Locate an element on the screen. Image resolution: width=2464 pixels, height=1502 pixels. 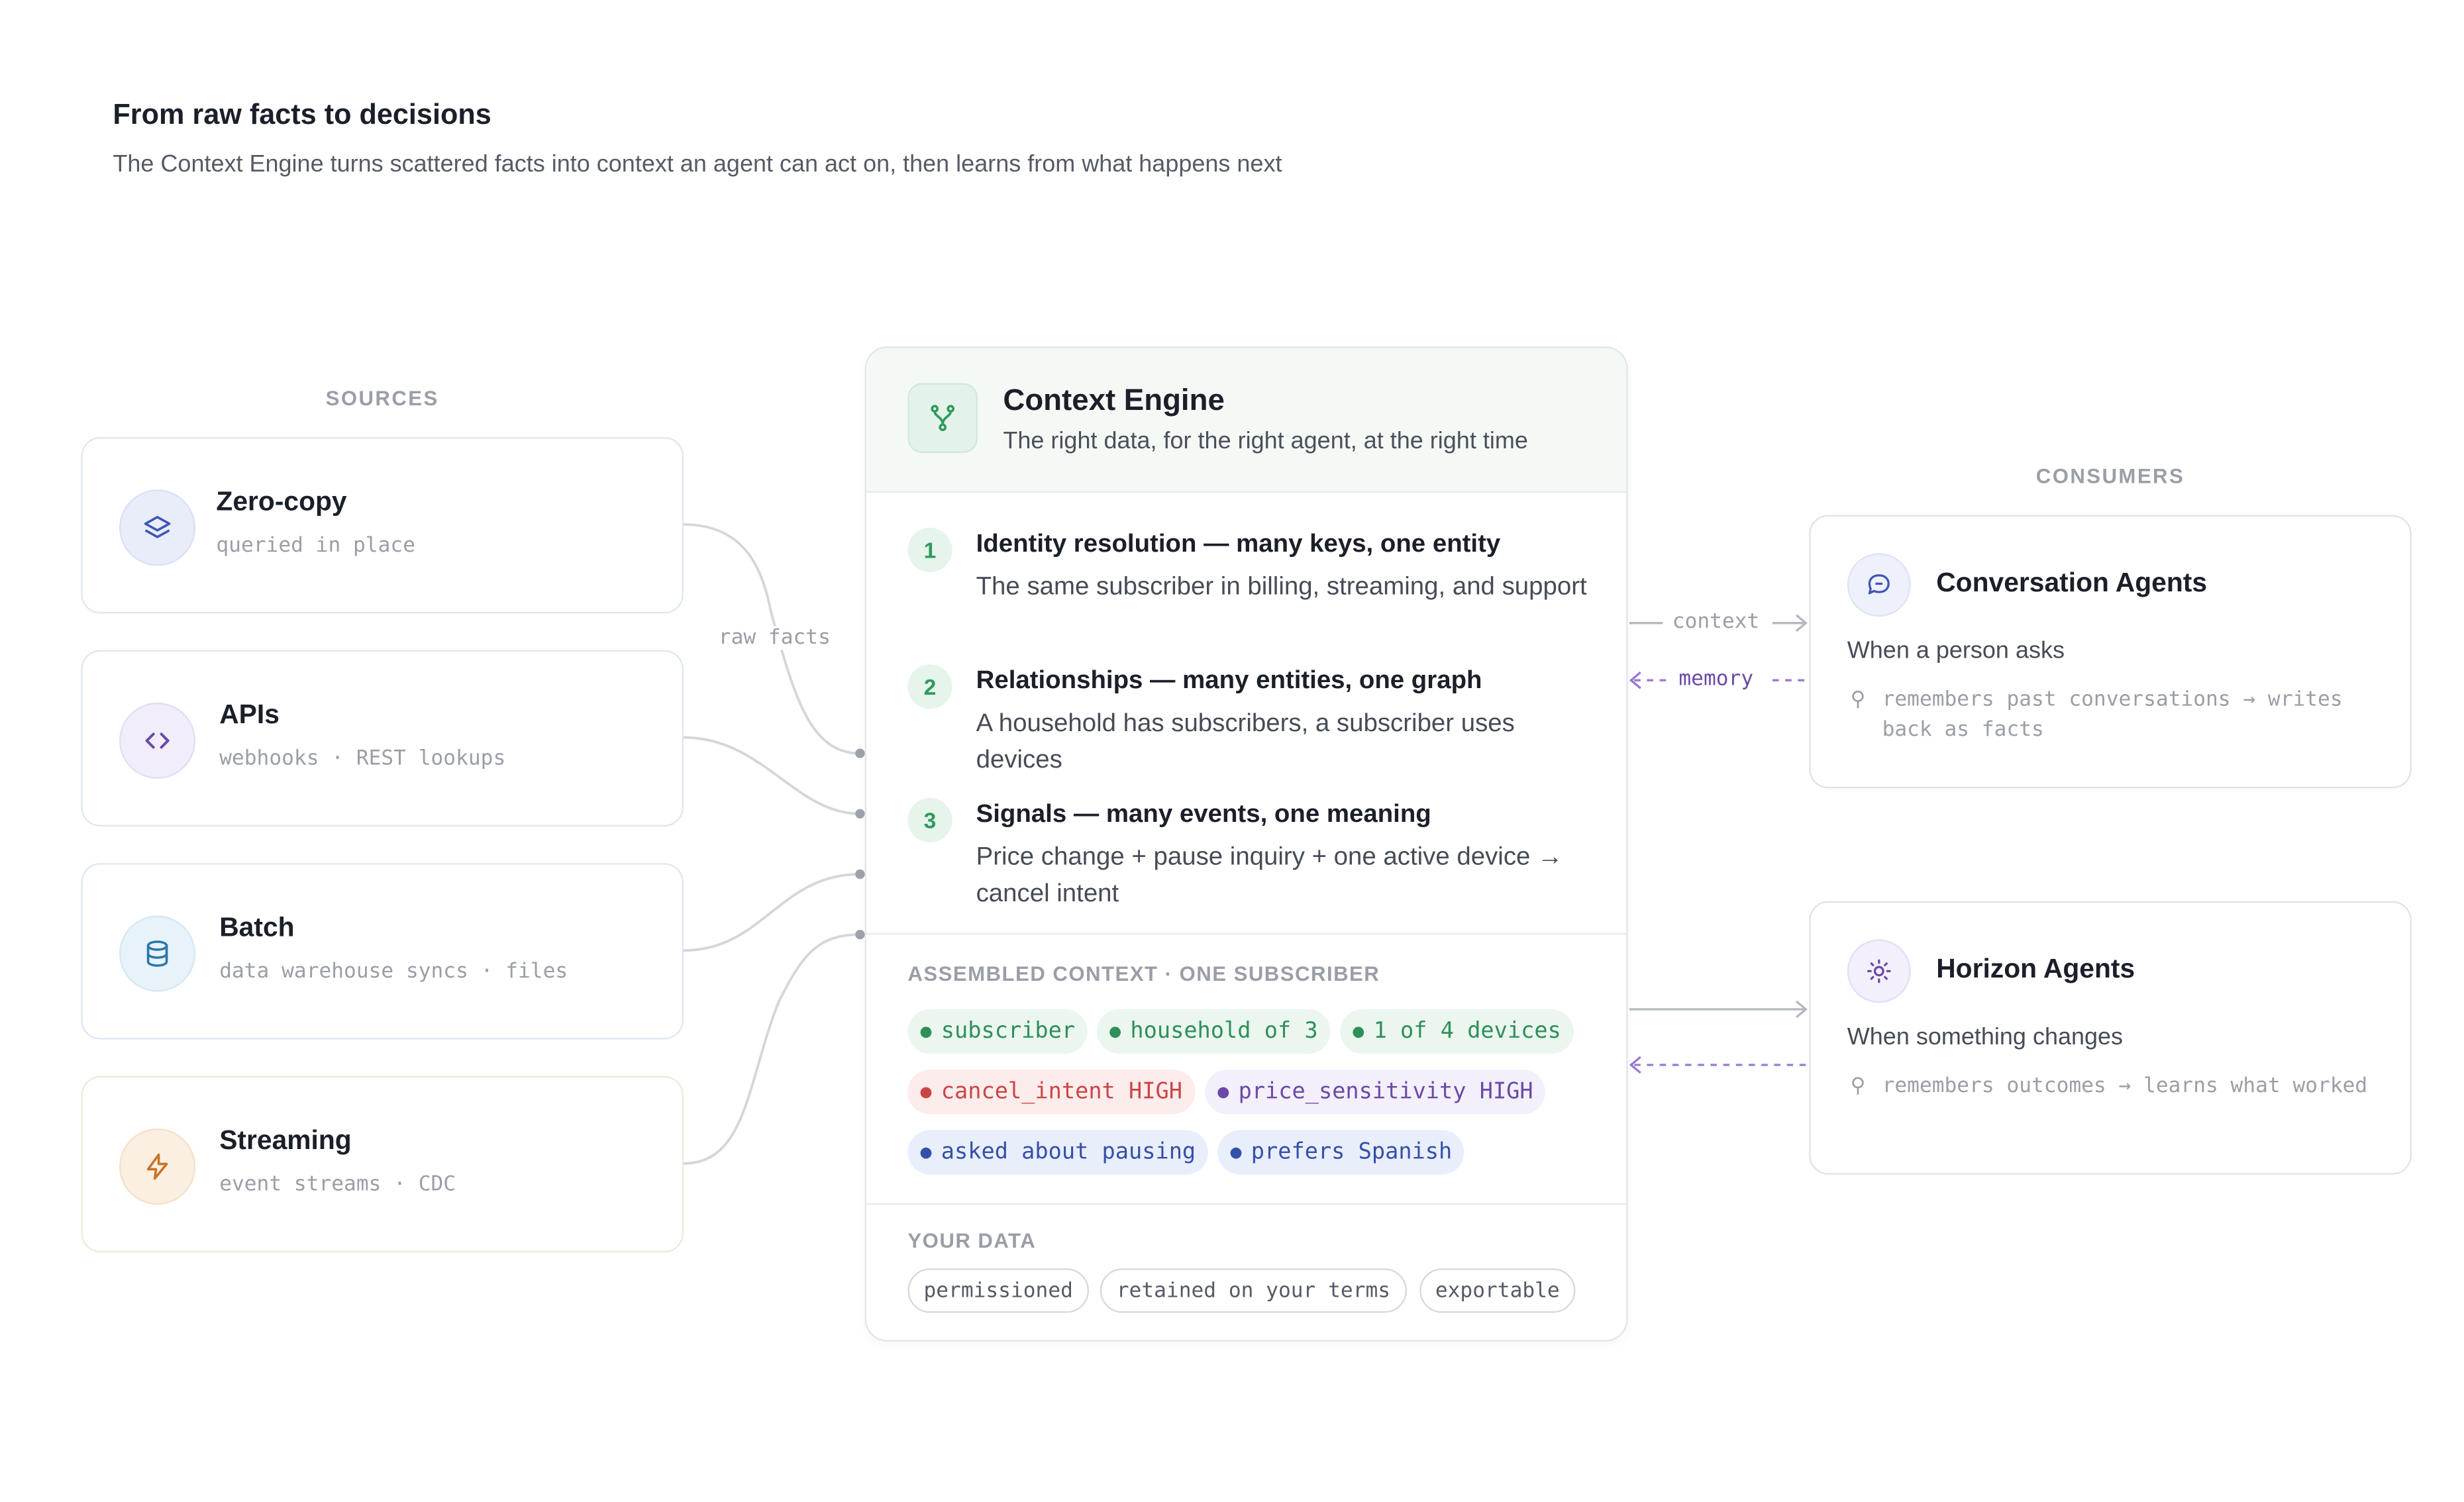
streaming-connector is located at coordinates (771, 1049).